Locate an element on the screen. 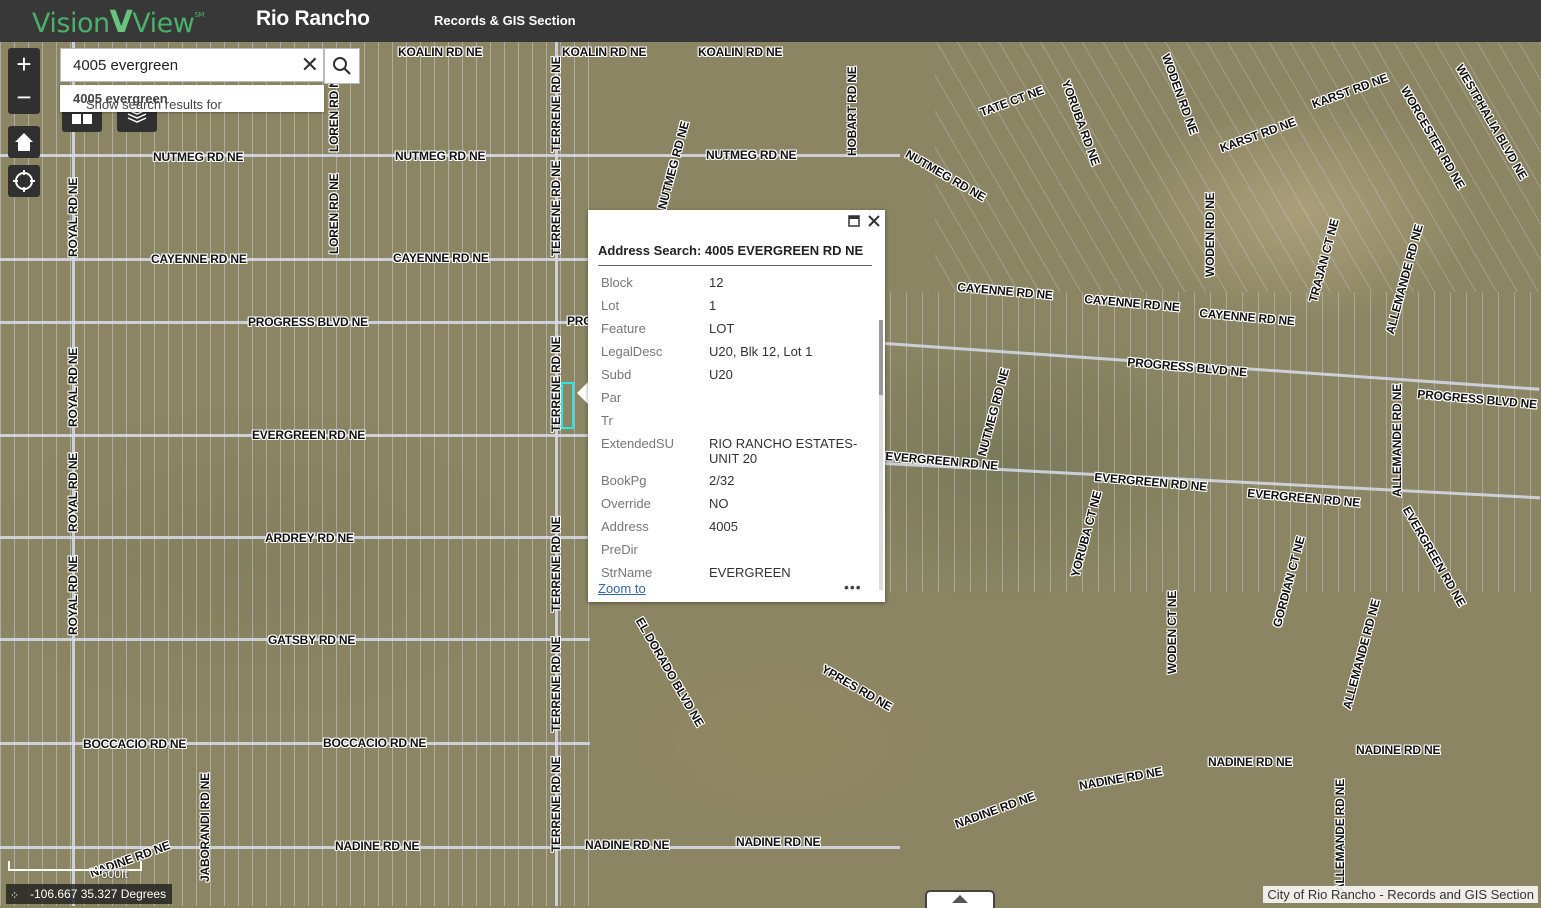  logo-text-view: View is located at coordinates (163, 23).